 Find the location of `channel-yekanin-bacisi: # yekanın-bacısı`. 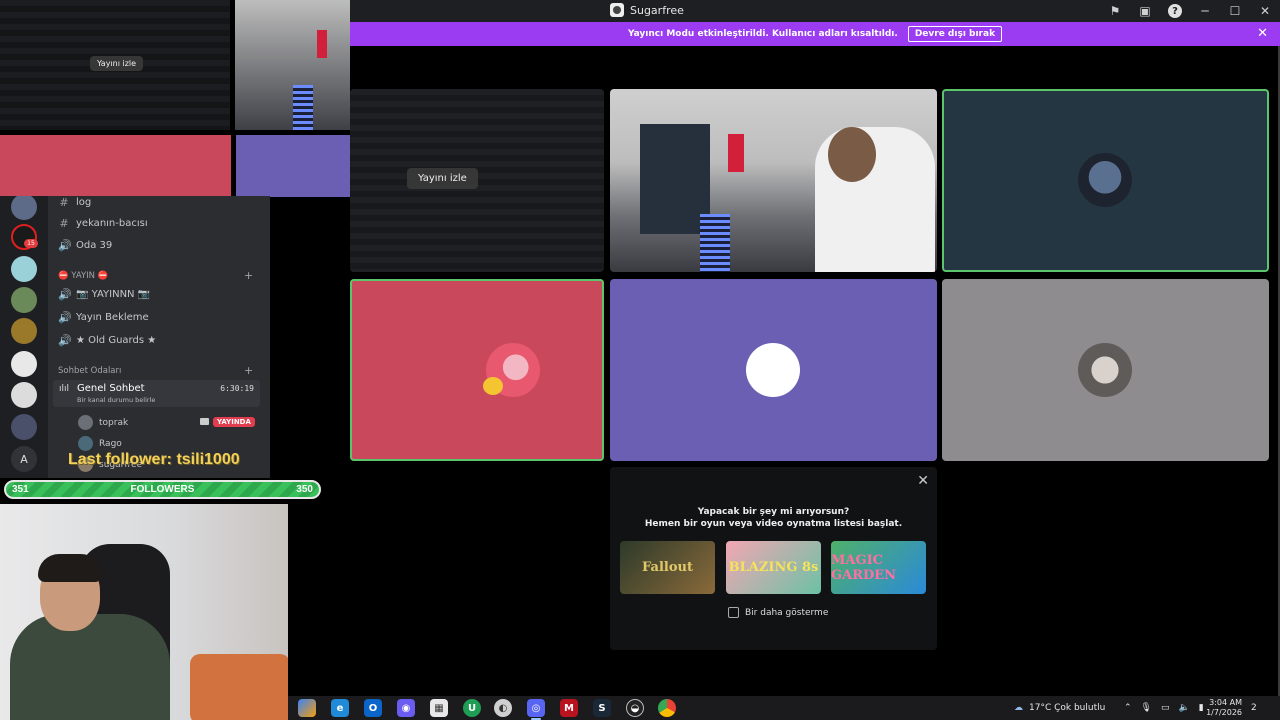

channel-yekanin-bacisi: # yekanın-bacısı is located at coordinates (102, 223).